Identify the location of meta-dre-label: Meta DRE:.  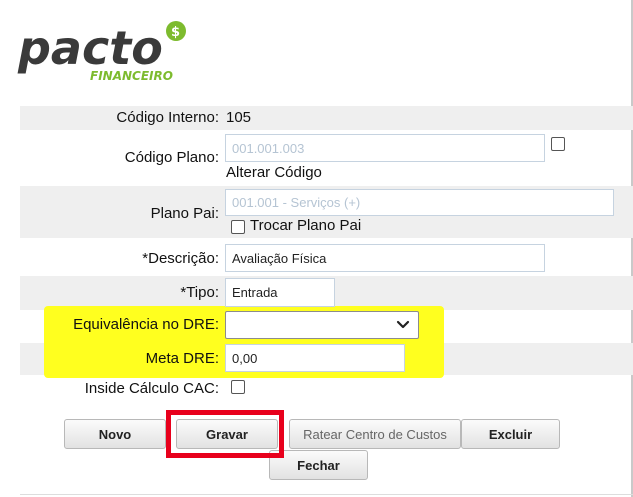
(182, 358).